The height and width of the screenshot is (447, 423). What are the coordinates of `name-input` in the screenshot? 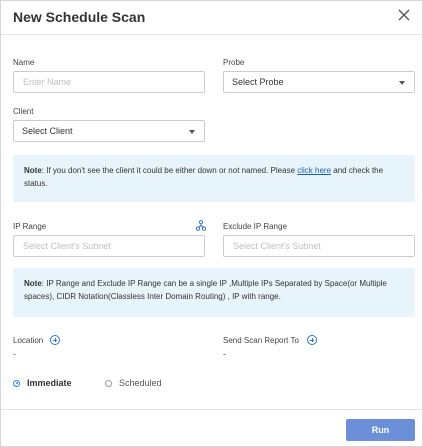 It's located at (109, 82).